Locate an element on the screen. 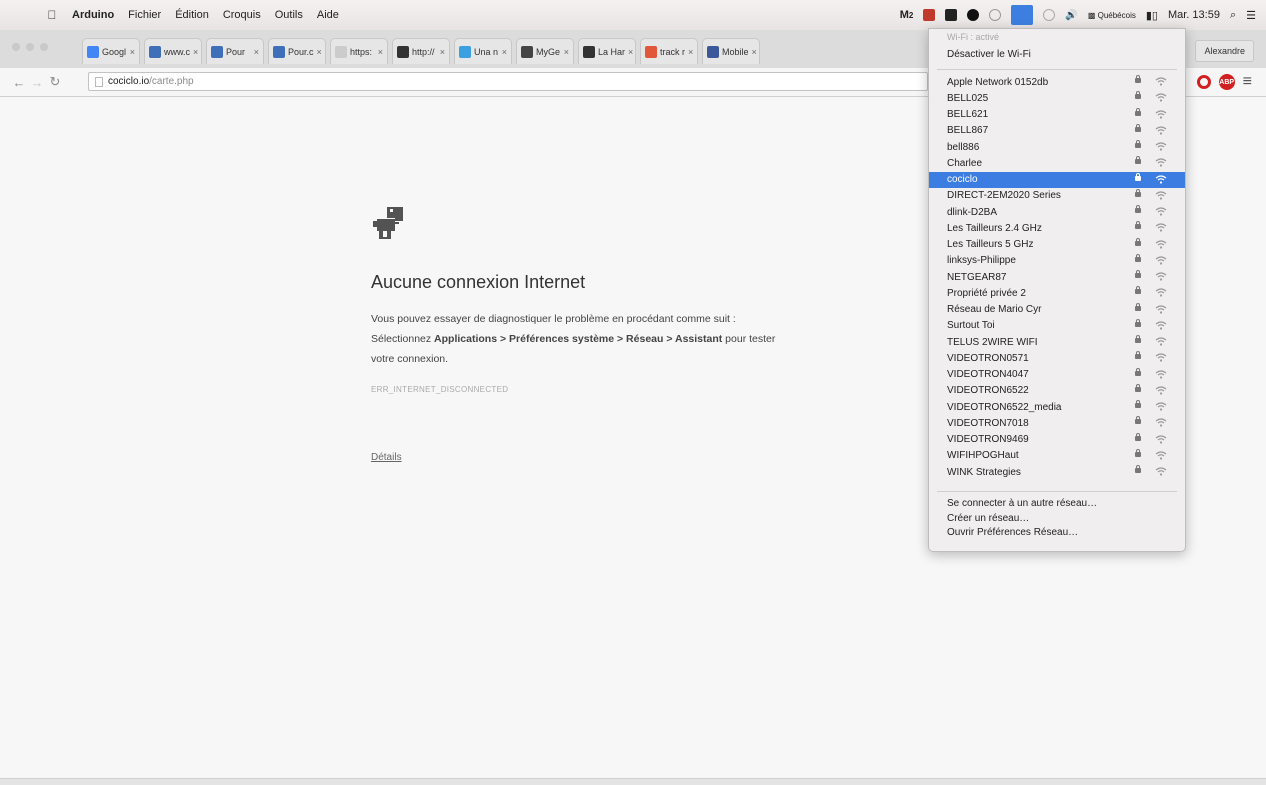 The image size is (1266, 785). wifi-network-item: TELUS 2WIRE WIFI is located at coordinates (1057, 342).